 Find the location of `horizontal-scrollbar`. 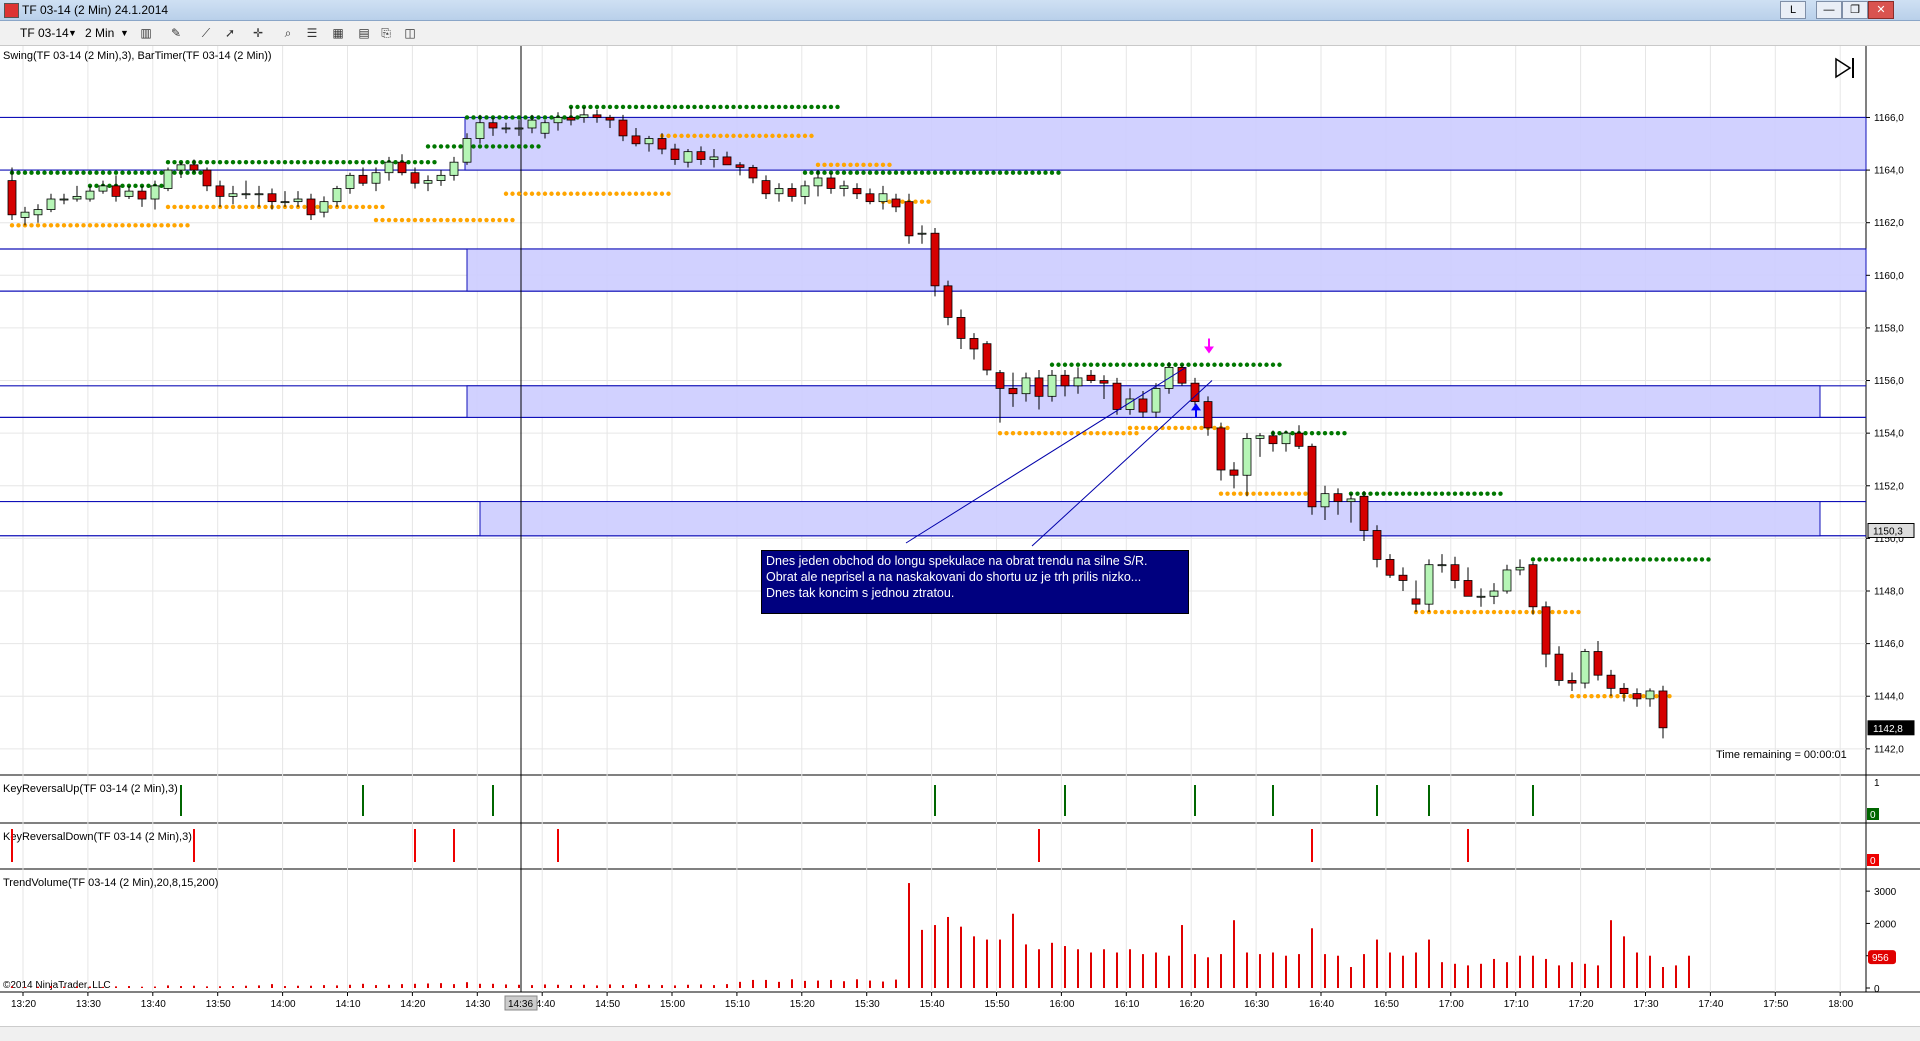

horizontal-scrollbar is located at coordinates (960, 1033).